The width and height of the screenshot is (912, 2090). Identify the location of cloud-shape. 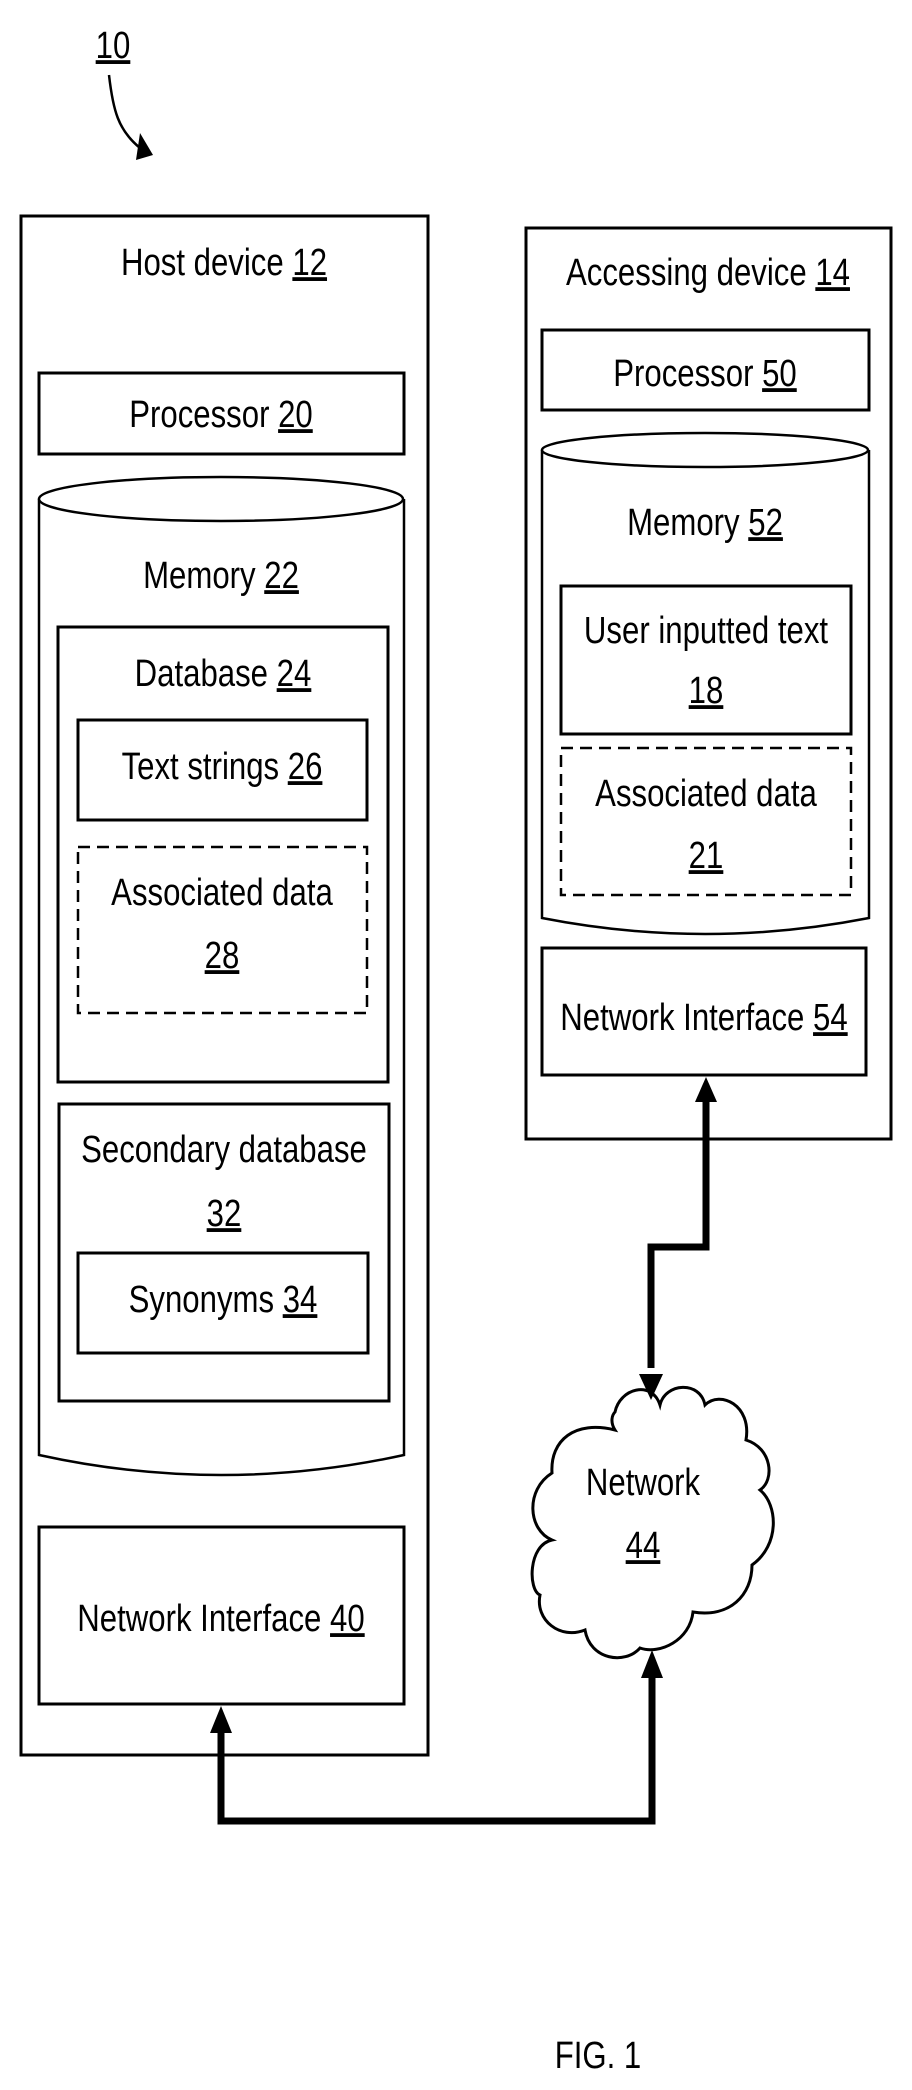
(652, 1522).